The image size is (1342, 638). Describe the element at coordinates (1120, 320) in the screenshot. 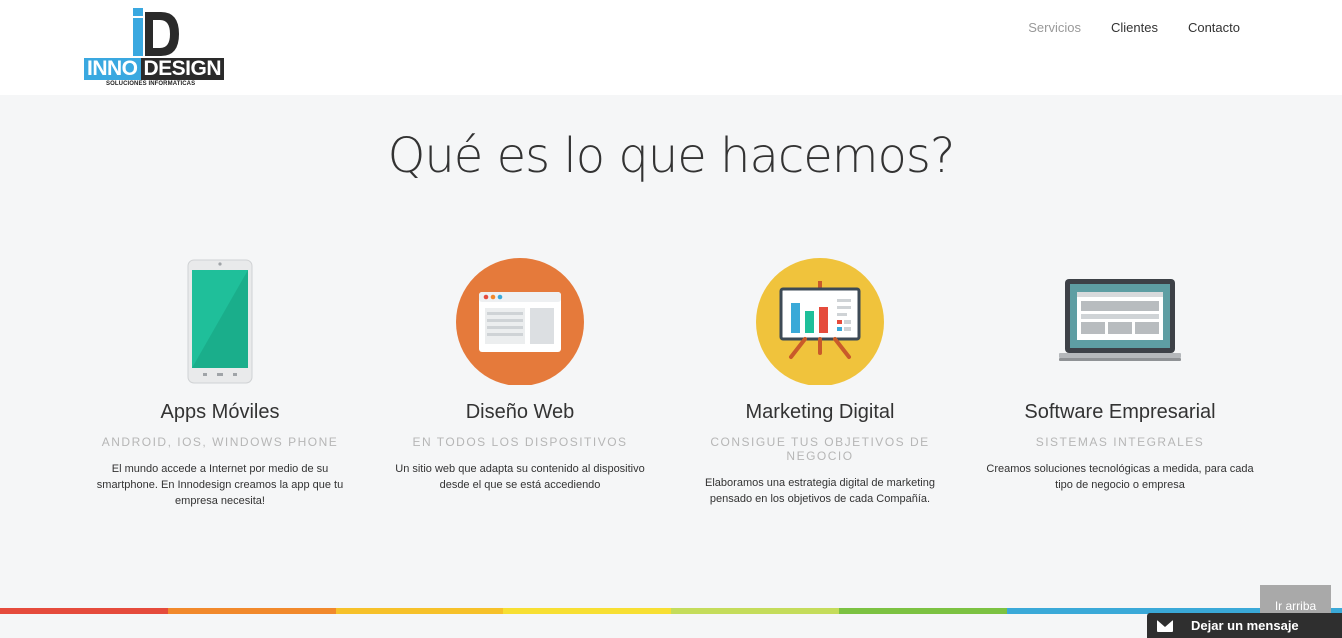

I see `laptop-icon` at that location.